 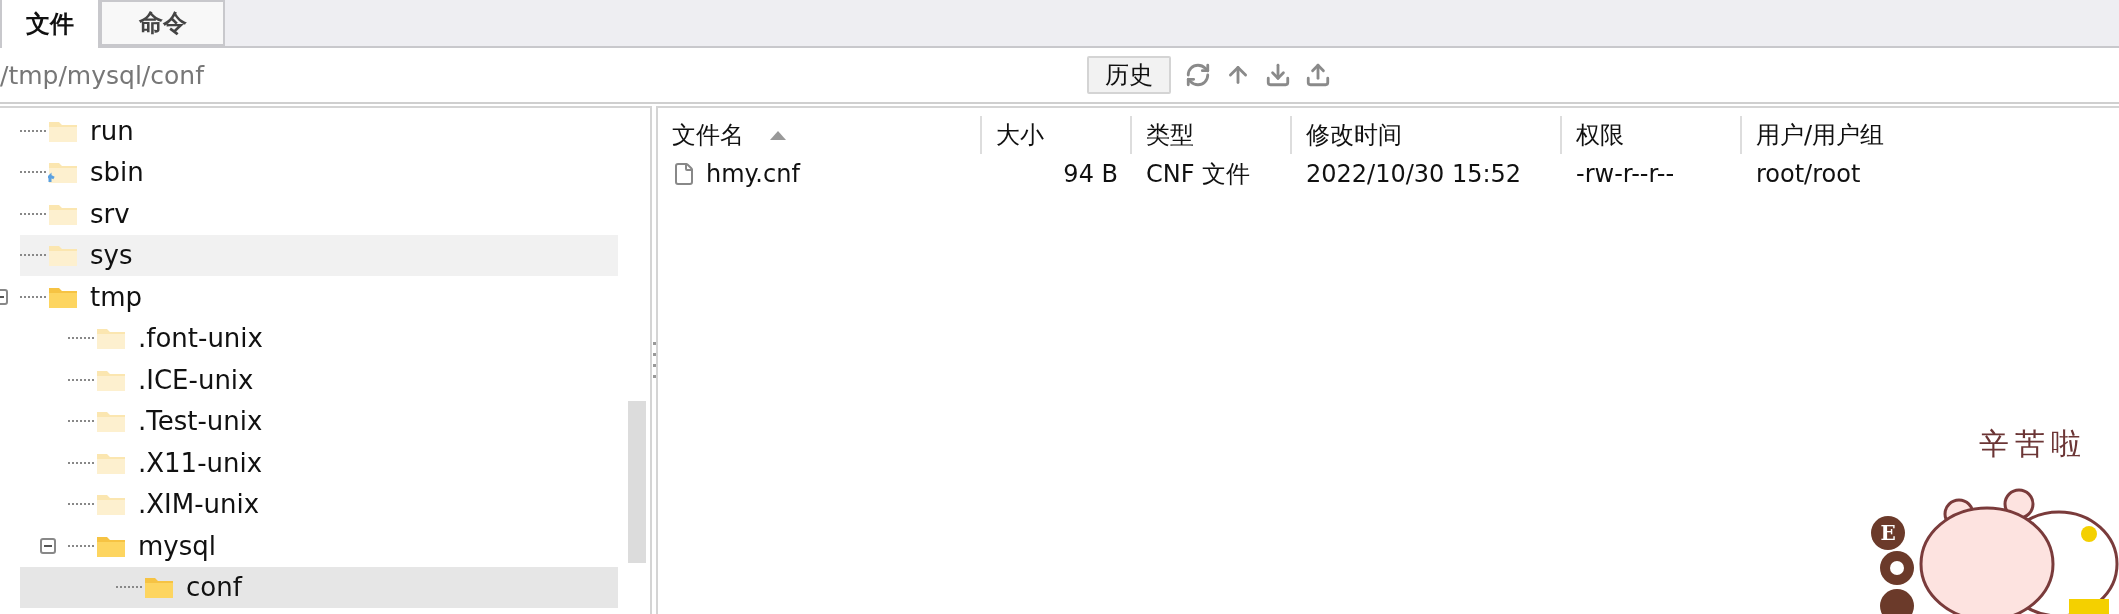 What do you see at coordinates (319, 587) in the screenshot?
I see `tree-item: conf` at bounding box center [319, 587].